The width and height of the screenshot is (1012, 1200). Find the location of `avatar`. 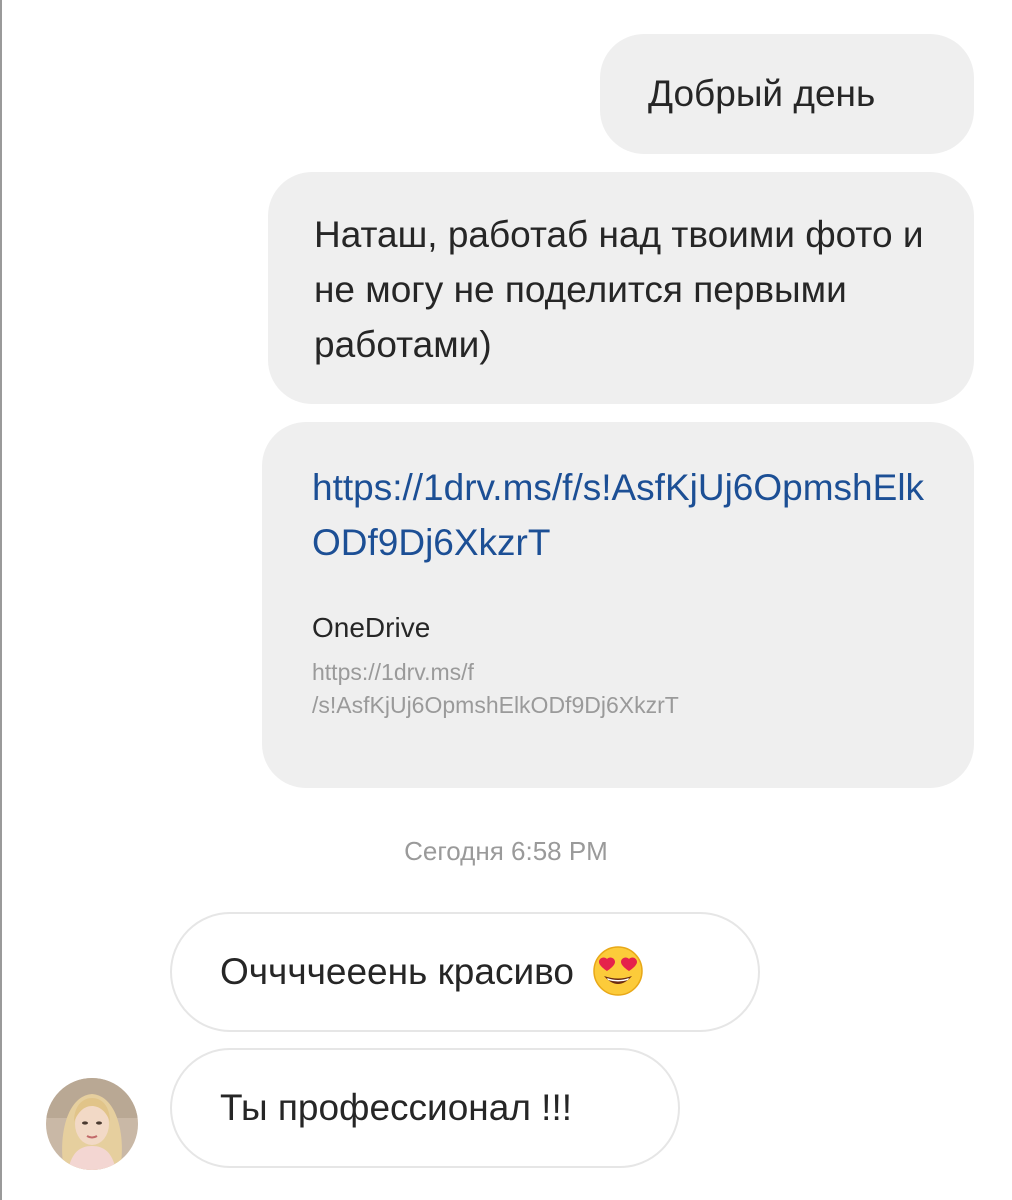

avatar is located at coordinates (92, 1124).